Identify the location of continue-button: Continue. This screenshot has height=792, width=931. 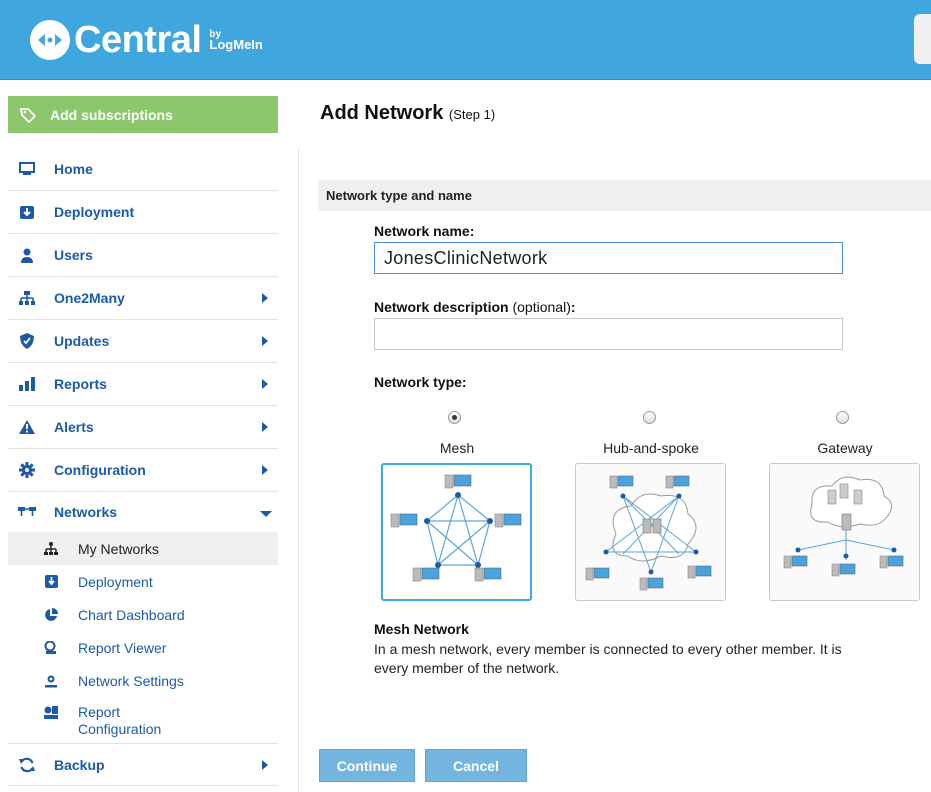
(367, 765).